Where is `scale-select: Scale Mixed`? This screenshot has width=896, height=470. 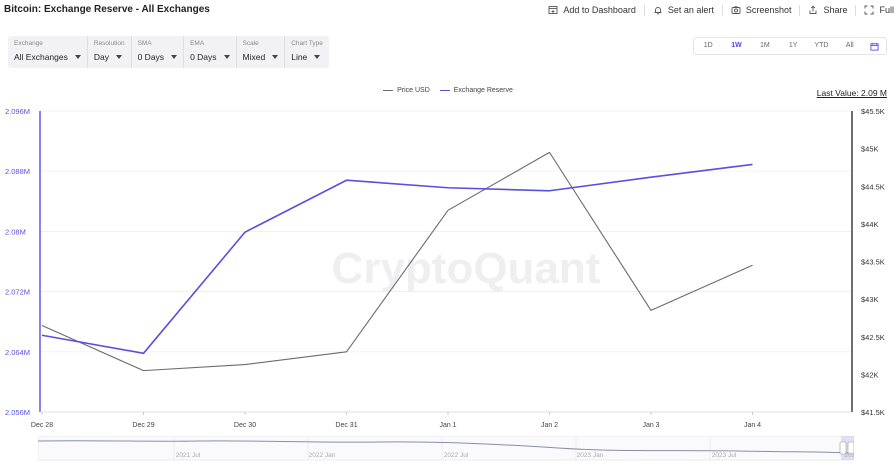 scale-select: Scale Mixed is located at coordinates (261, 52).